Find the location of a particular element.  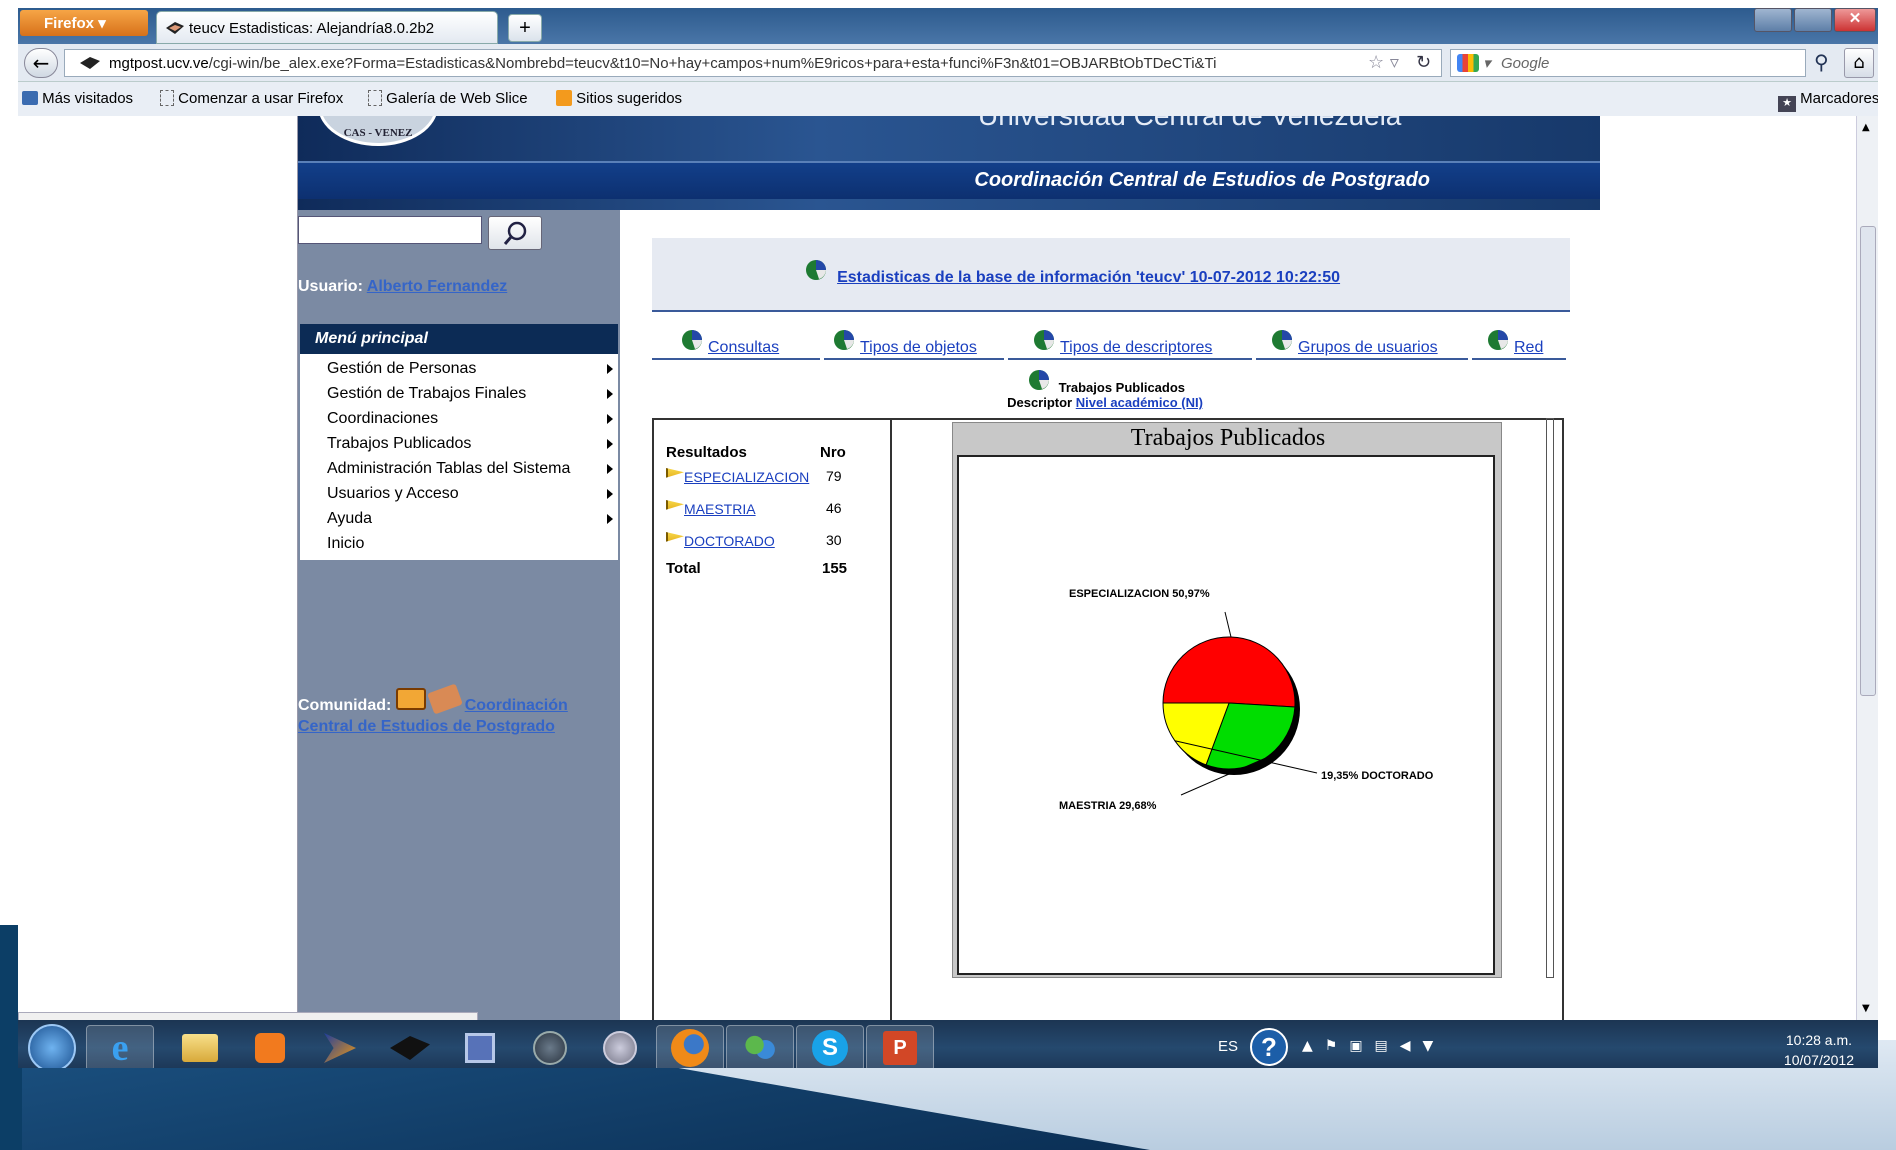

search-box: ▾ Google is located at coordinates (1628, 63).